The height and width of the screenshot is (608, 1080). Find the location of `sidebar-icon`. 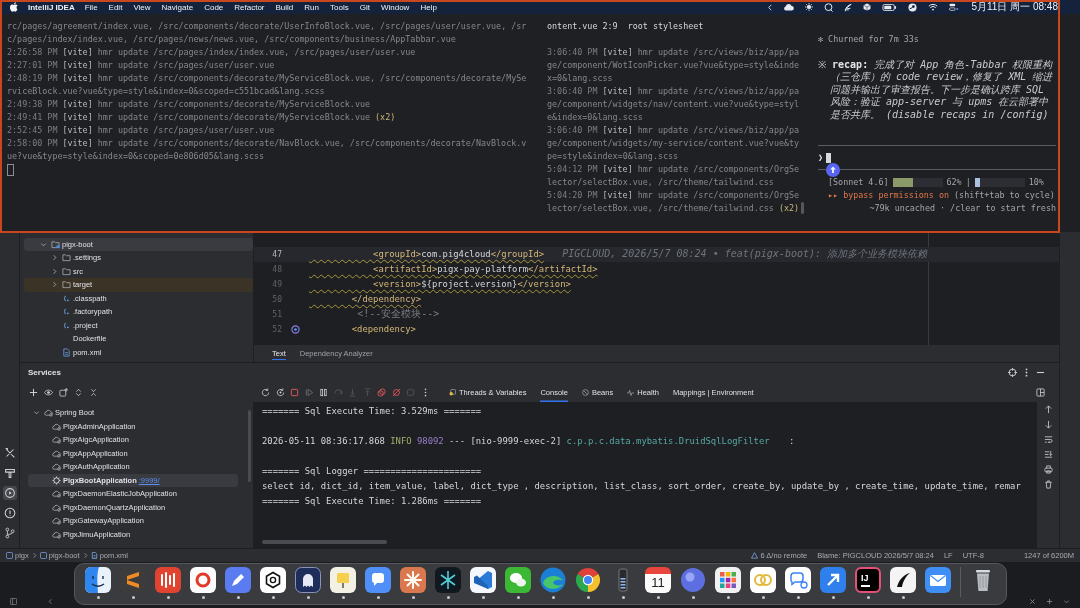

sidebar-icon is located at coordinates (13, 601).